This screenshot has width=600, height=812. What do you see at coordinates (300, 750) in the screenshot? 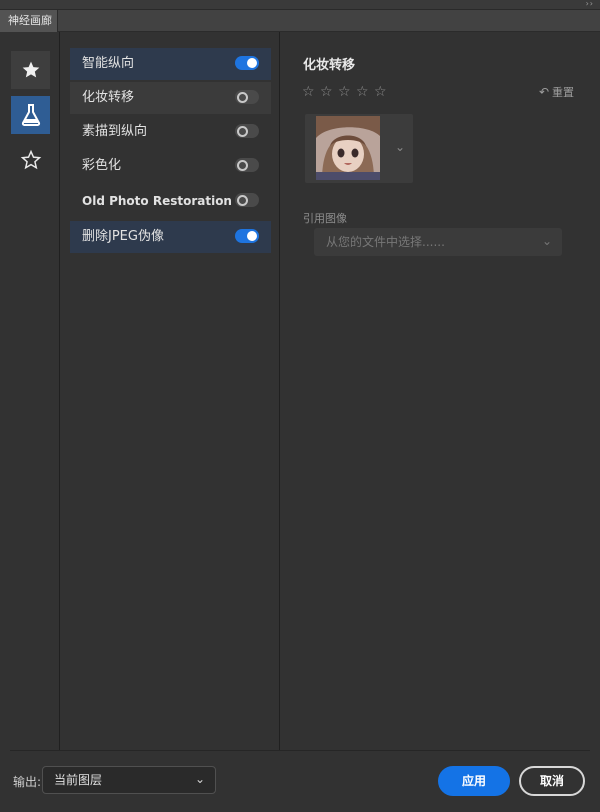
I see `footer-divider` at bounding box center [300, 750].